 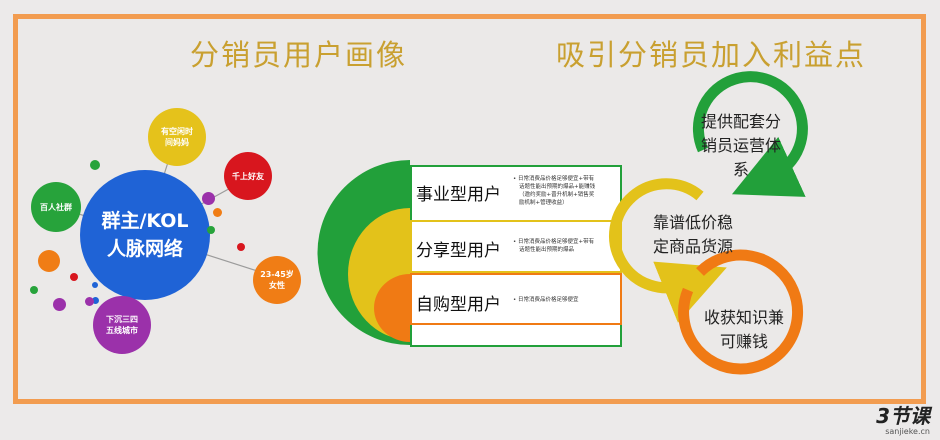 What do you see at coordinates (693, 235) in the screenshot?
I see `benefit-stable-supply: 靠谱低价稳 定商品货源` at bounding box center [693, 235].